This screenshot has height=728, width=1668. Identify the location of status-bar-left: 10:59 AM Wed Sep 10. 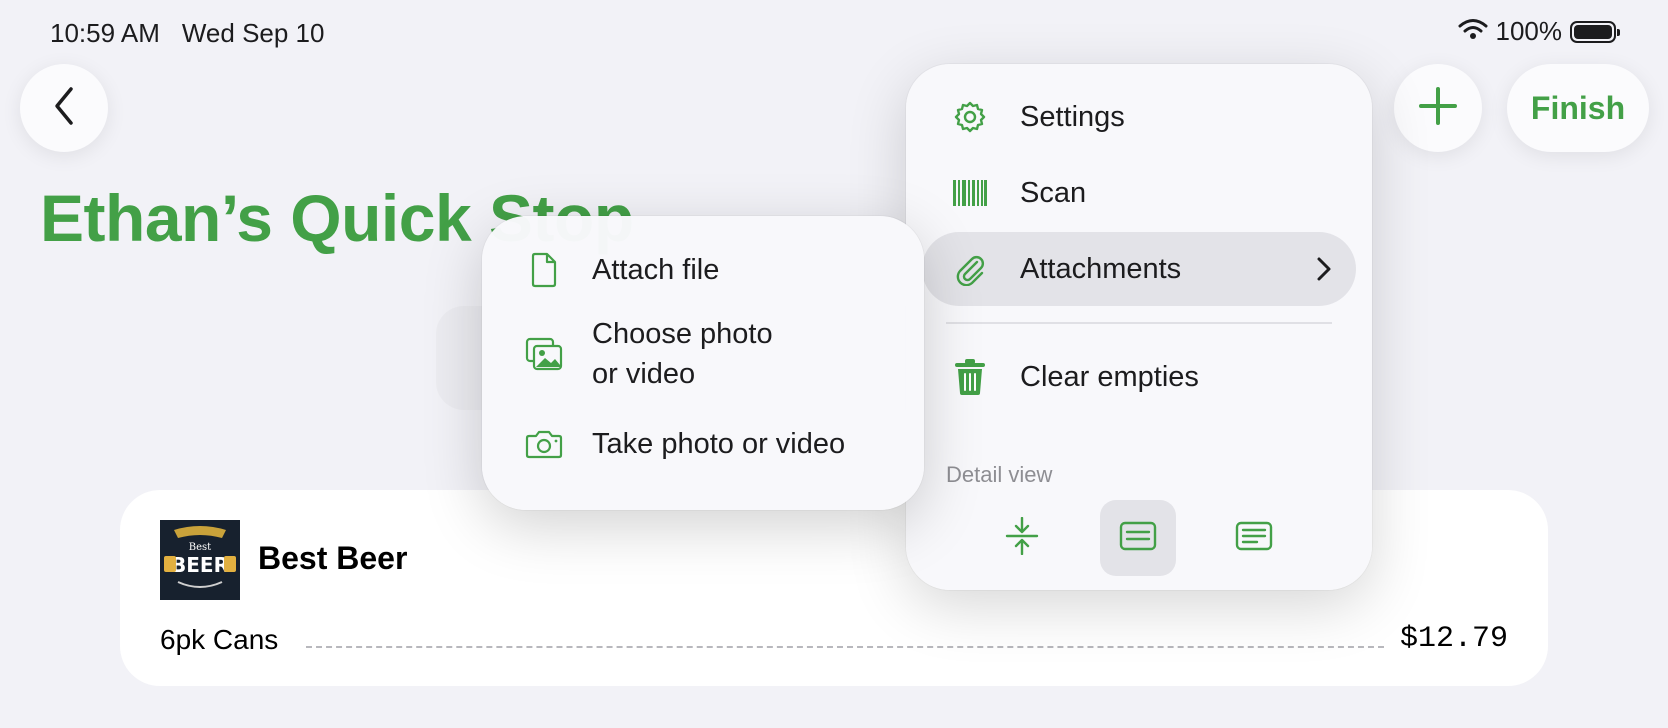
(187, 33).